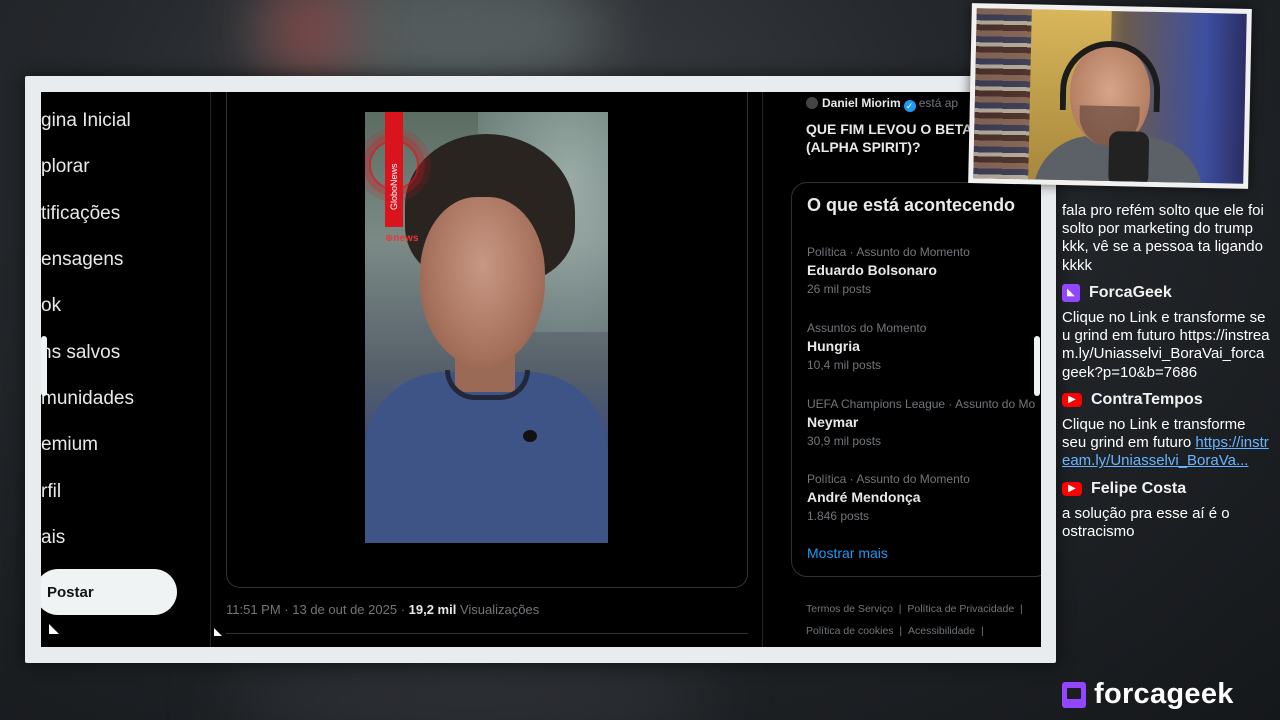 The image size is (1280, 720). Describe the element at coordinates (109, 592) in the screenshot. I see `post-button: Postar` at that location.